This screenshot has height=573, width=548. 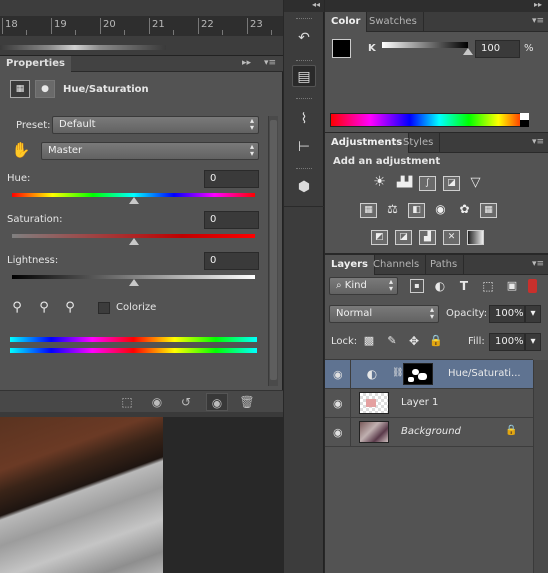 I want to click on reset-icon: ↺, so click(x=186, y=402).